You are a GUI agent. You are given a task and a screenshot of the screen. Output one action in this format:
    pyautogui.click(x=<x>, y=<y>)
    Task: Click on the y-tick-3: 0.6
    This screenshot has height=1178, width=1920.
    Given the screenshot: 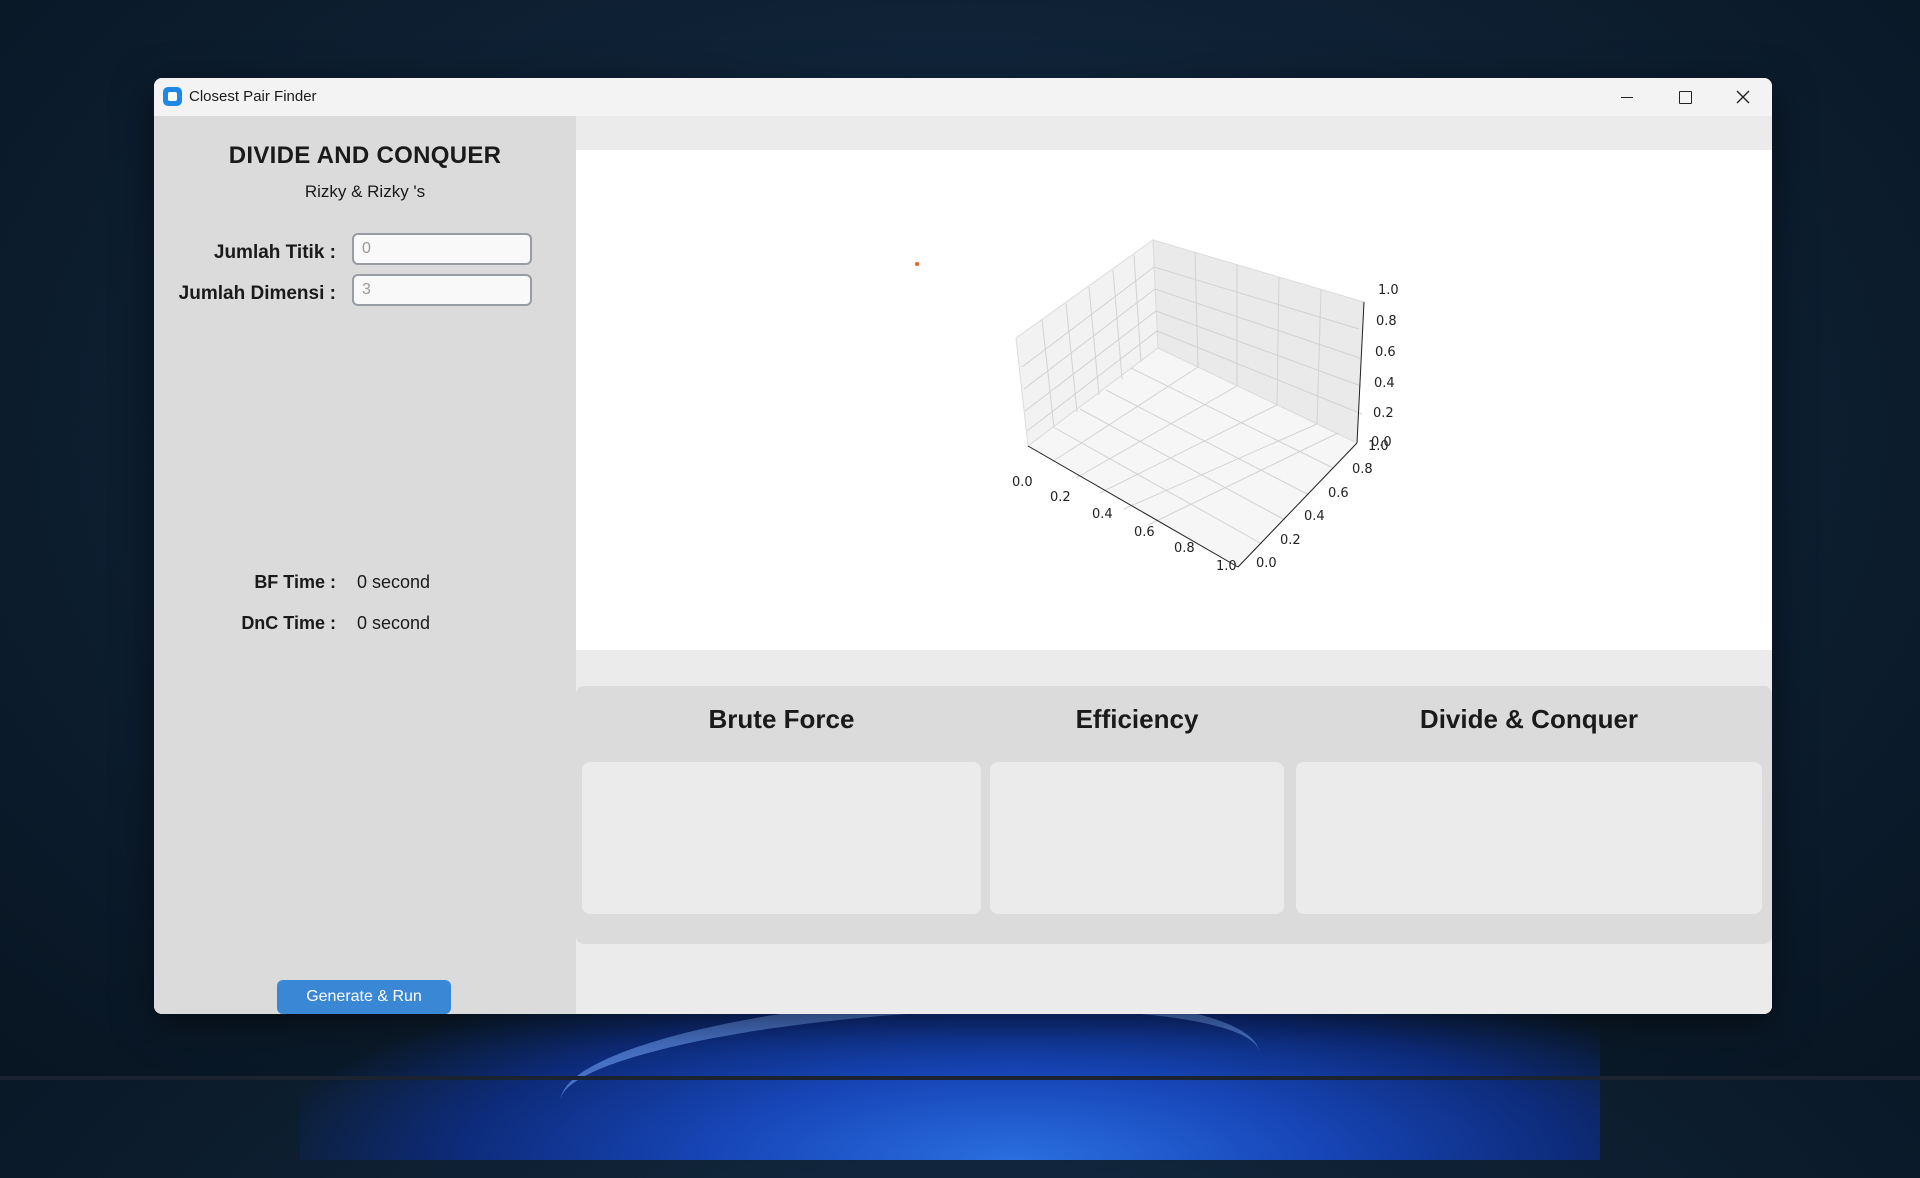 What is the action you would take?
    pyautogui.click(x=1338, y=493)
    